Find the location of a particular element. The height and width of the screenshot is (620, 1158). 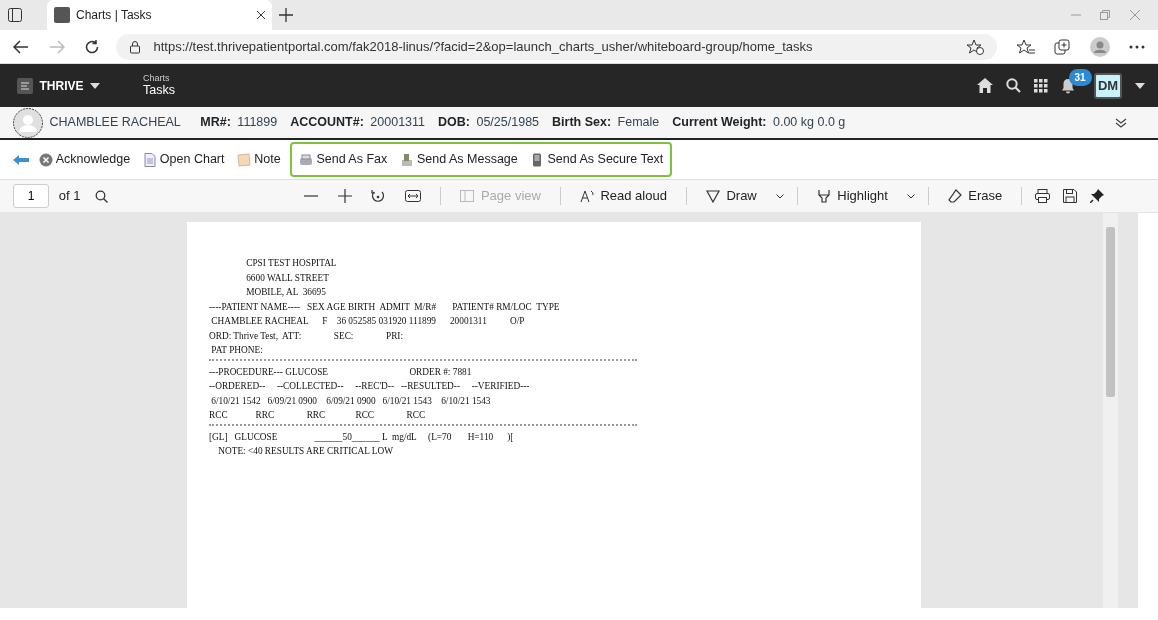

page-title: Tasks is located at coordinates (159, 90).